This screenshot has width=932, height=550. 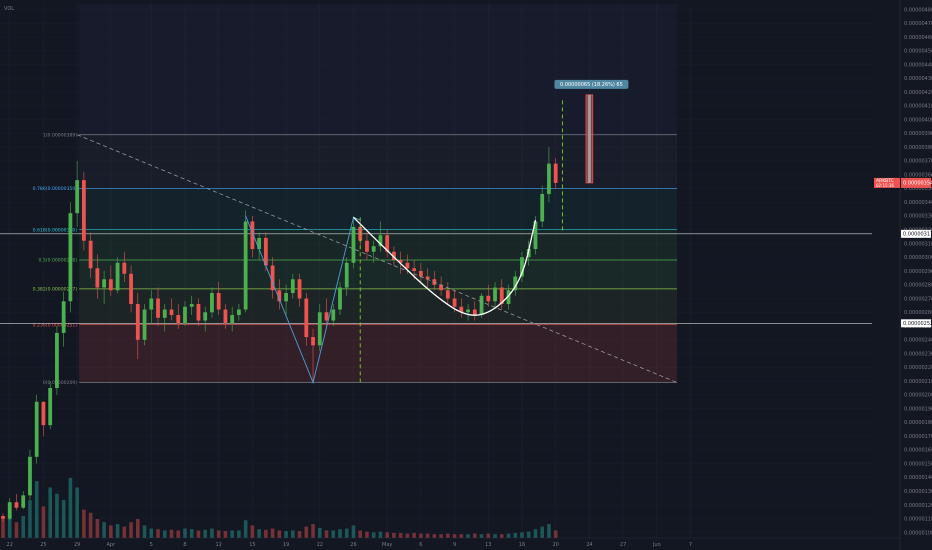 What do you see at coordinates (918, 286) in the screenshot?
I see `price-tick-label: 0.00000280` at bounding box center [918, 286].